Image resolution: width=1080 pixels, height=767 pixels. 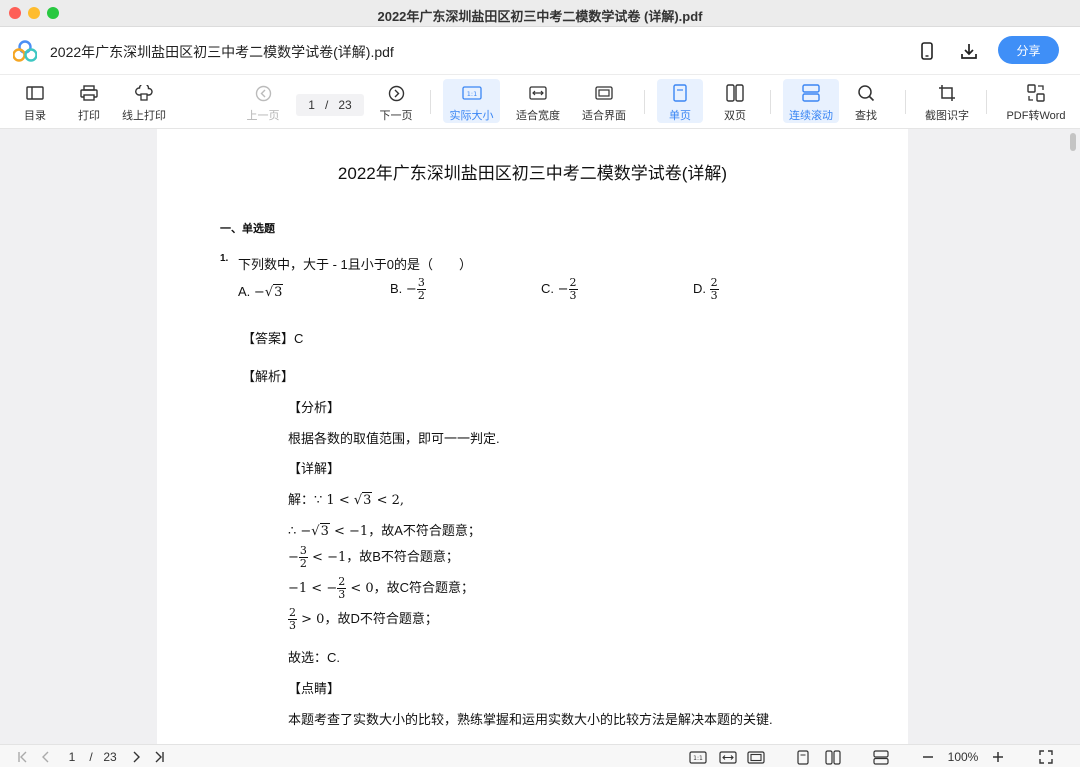 What do you see at coordinates (947, 101) in the screenshot?
I see `ocr-screenshot-button: 截图识字` at bounding box center [947, 101].